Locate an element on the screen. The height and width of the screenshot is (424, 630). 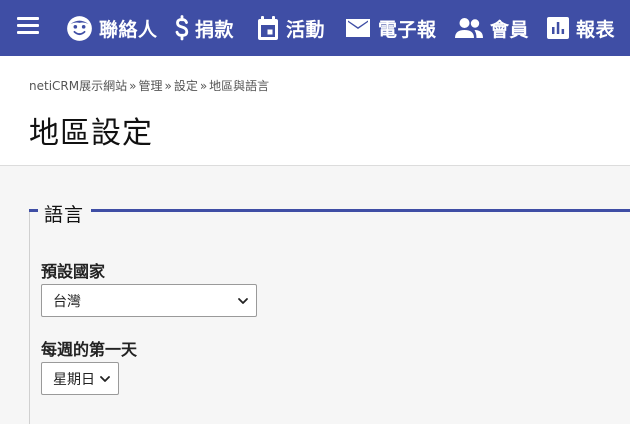
nav-item-donations: 捐款 is located at coordinates (204, 28).